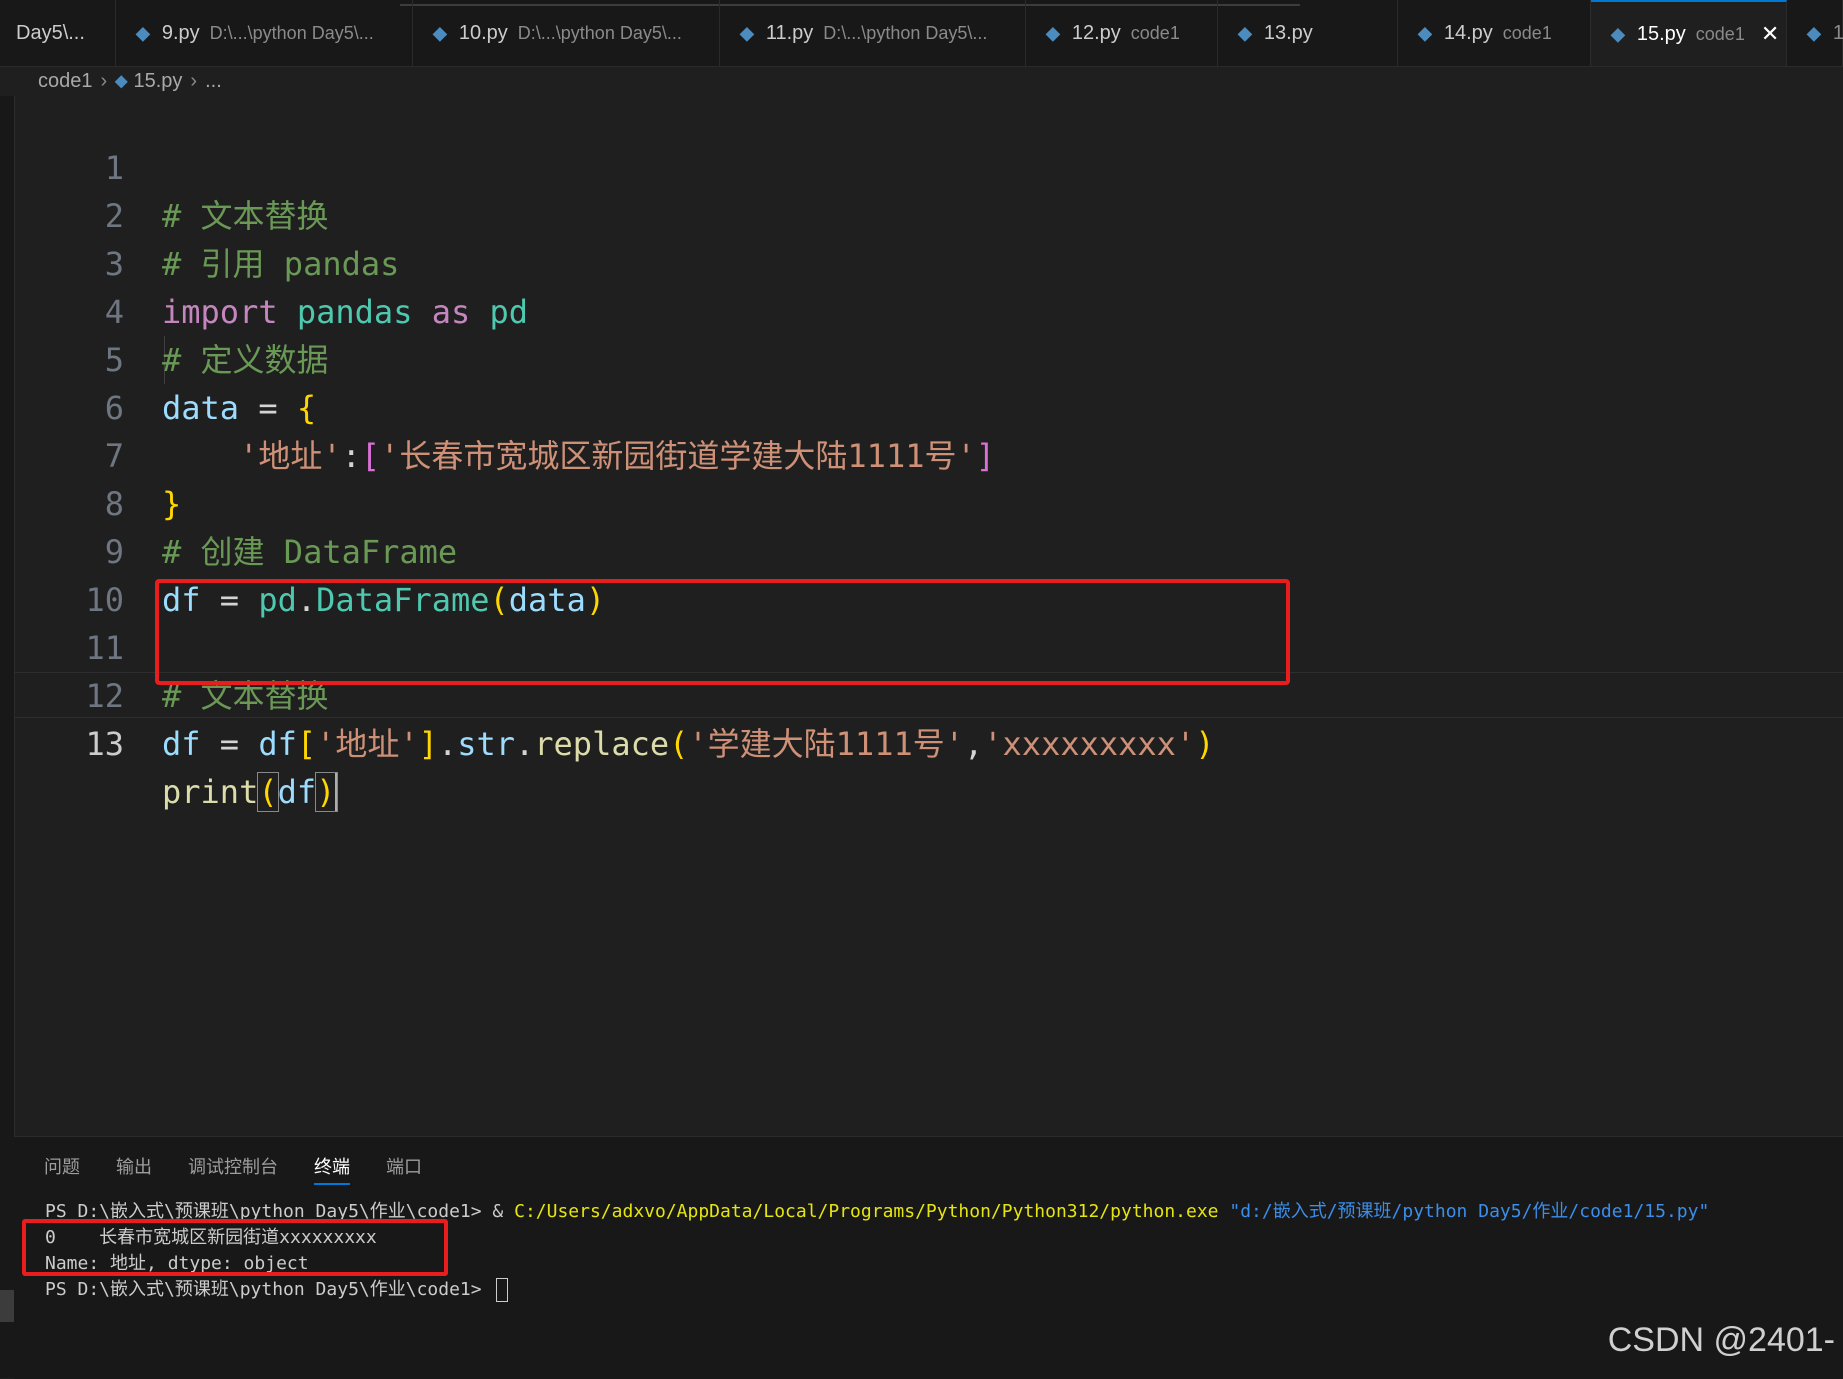 This screenshot has width=1843, height=1379. What do you see at coordinates (483, 32) in the screenshot?
I see `tab-label: 10.py` at bounding box center [483, 32].